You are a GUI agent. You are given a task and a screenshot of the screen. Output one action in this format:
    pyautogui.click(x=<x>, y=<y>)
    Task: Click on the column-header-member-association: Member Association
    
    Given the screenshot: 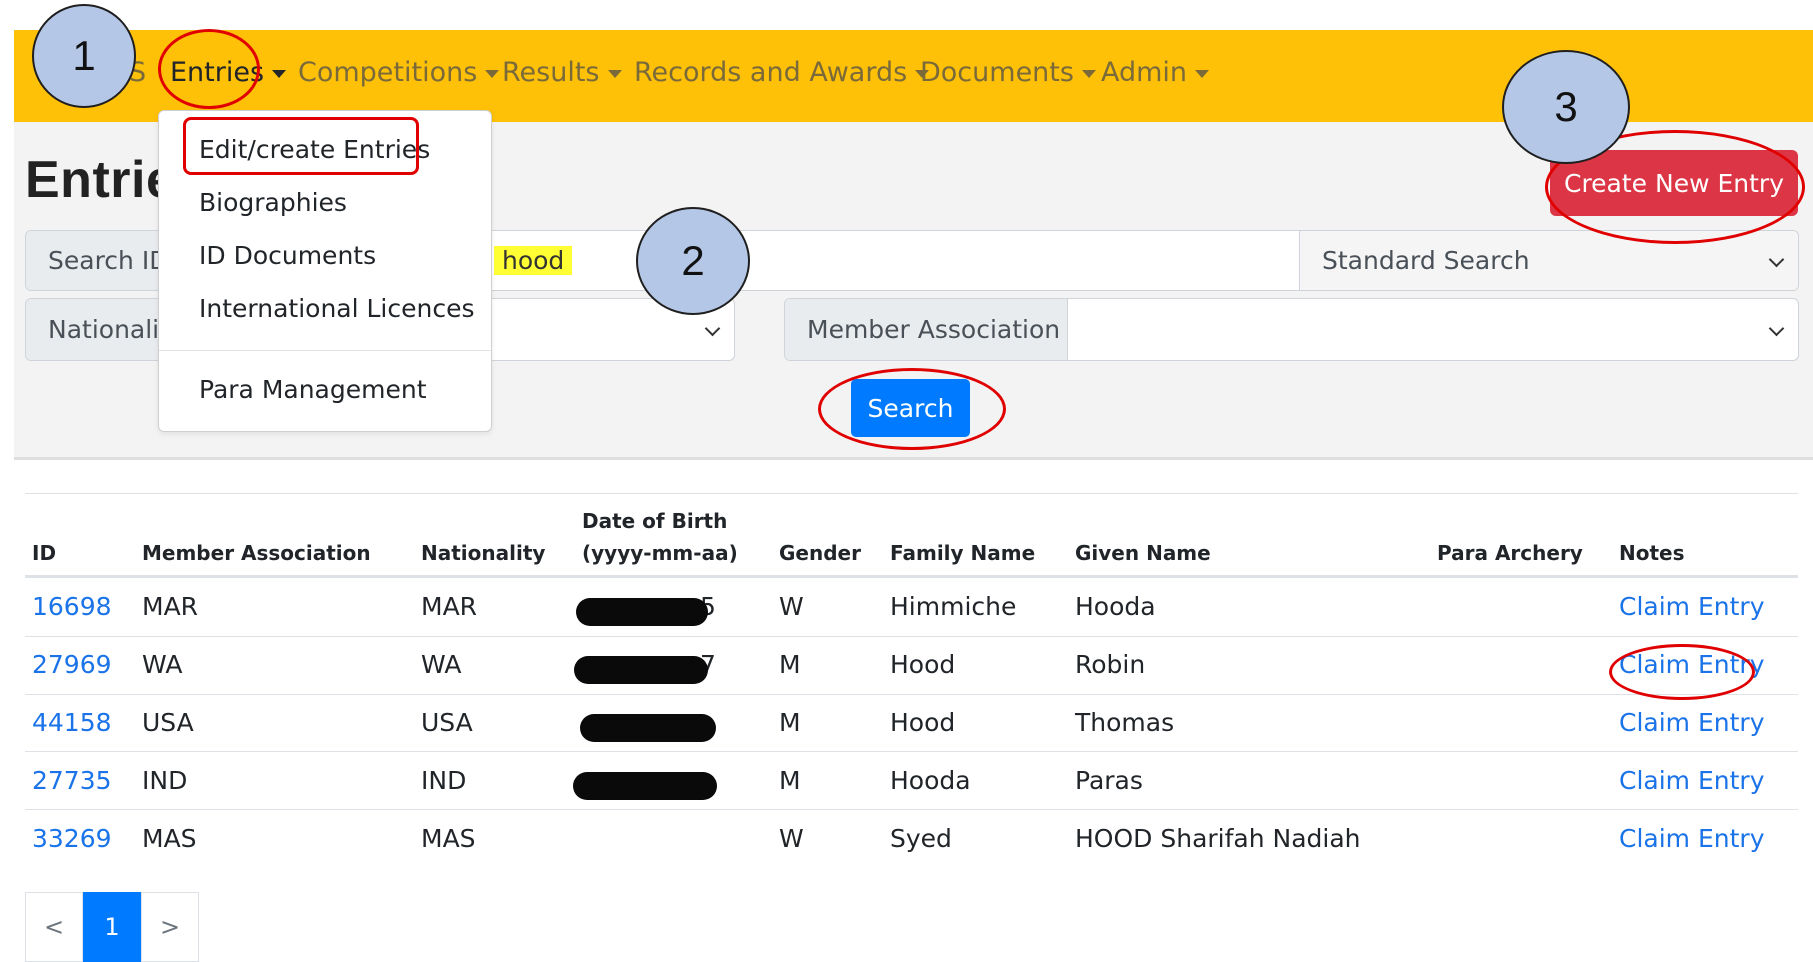 What is the action you would take?
    pyautogui.click(x=256, y=553)
    